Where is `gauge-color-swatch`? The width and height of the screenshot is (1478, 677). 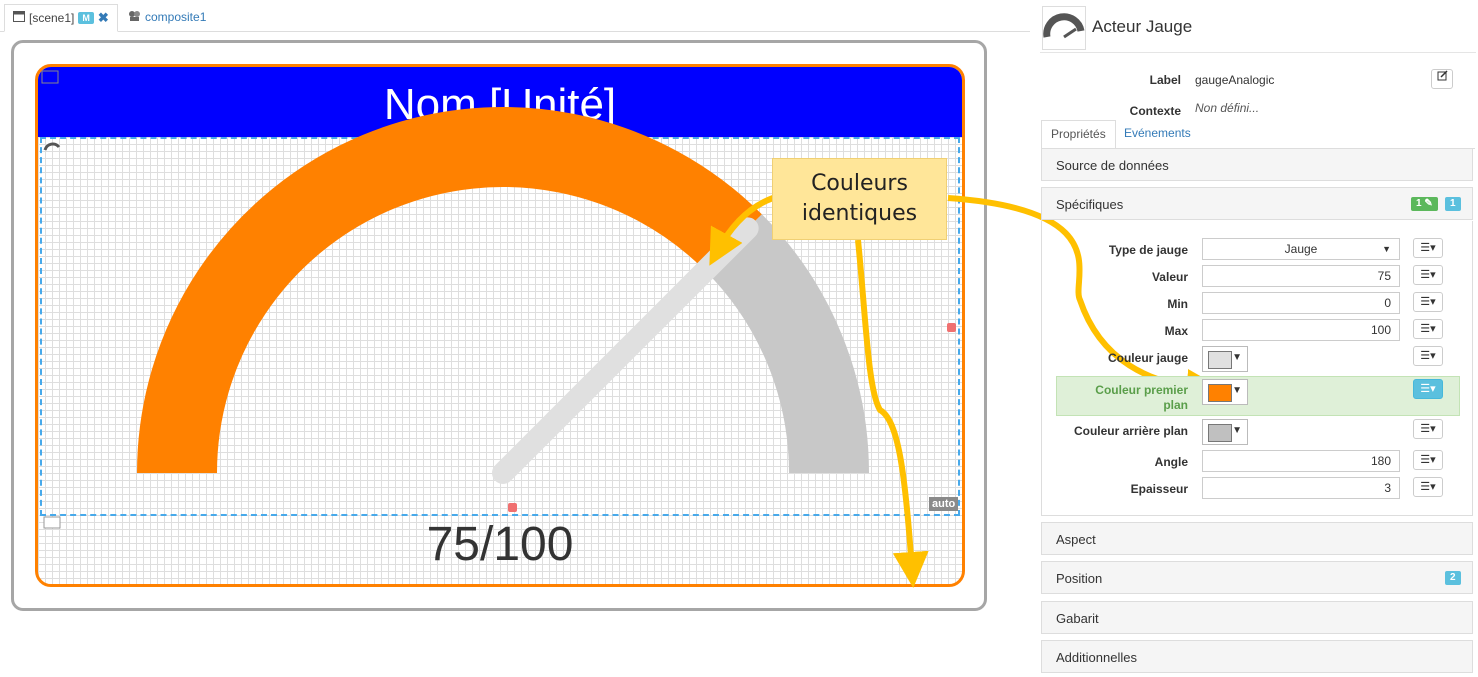
gauge-color-swatch is located at coordinates (1220, 360).